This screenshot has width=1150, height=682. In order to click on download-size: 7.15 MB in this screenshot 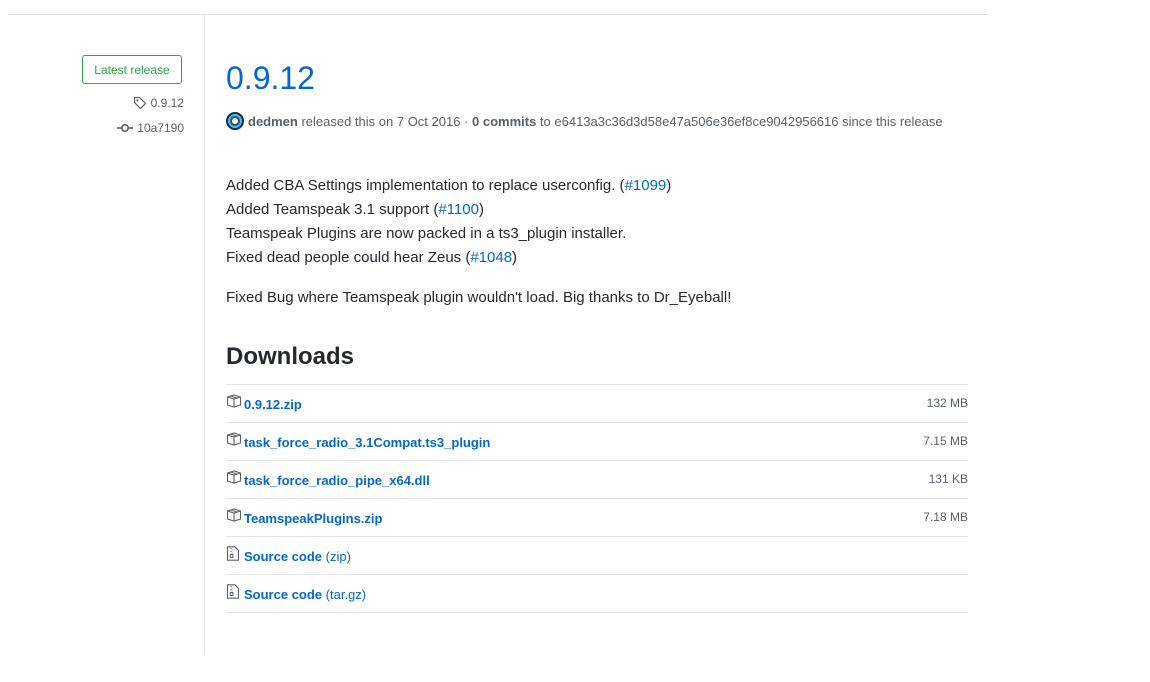, I will do `click(945, 441)`.